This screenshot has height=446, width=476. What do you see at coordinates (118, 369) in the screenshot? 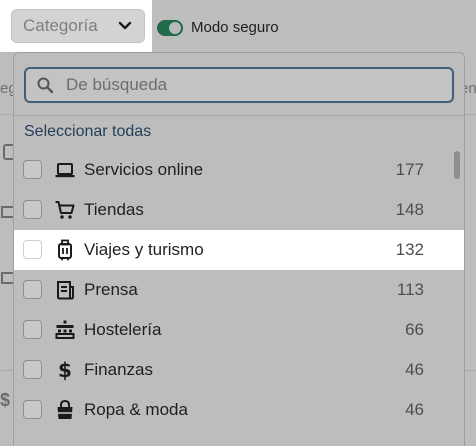
I see `list-item-label: Finanzas` at bounding box center [118, 369].